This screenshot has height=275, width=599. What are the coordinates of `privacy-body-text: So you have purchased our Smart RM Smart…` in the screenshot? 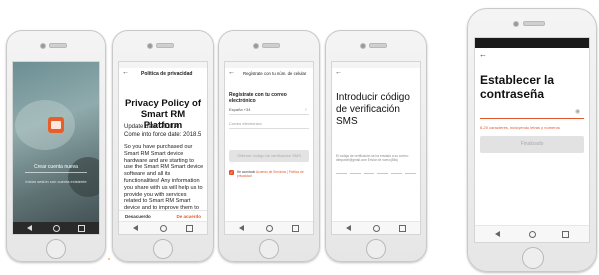 It's located at (164, 182).